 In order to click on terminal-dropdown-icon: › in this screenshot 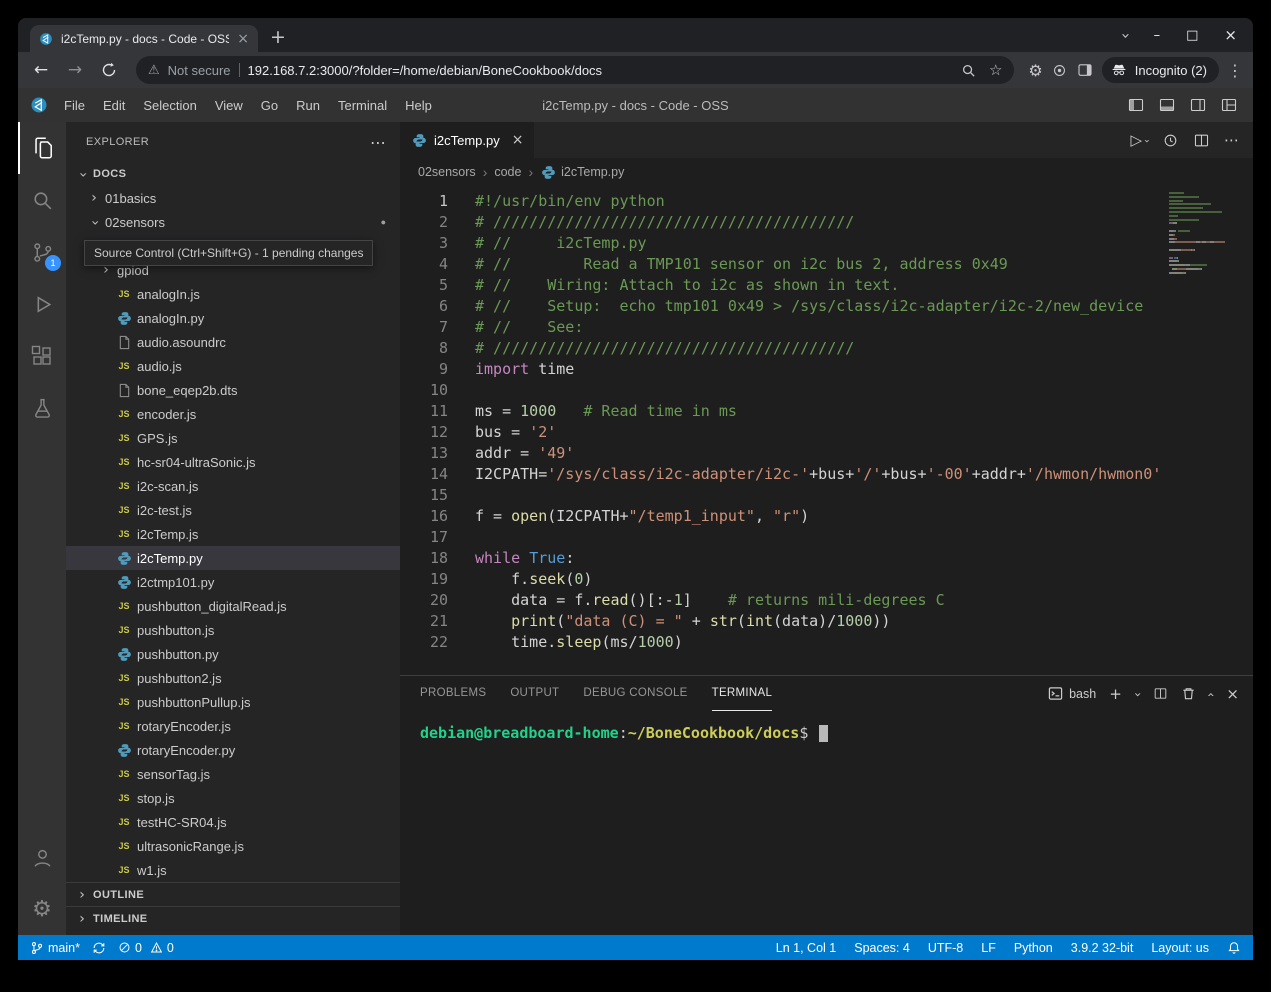, I will do `click(1138, 694)`.